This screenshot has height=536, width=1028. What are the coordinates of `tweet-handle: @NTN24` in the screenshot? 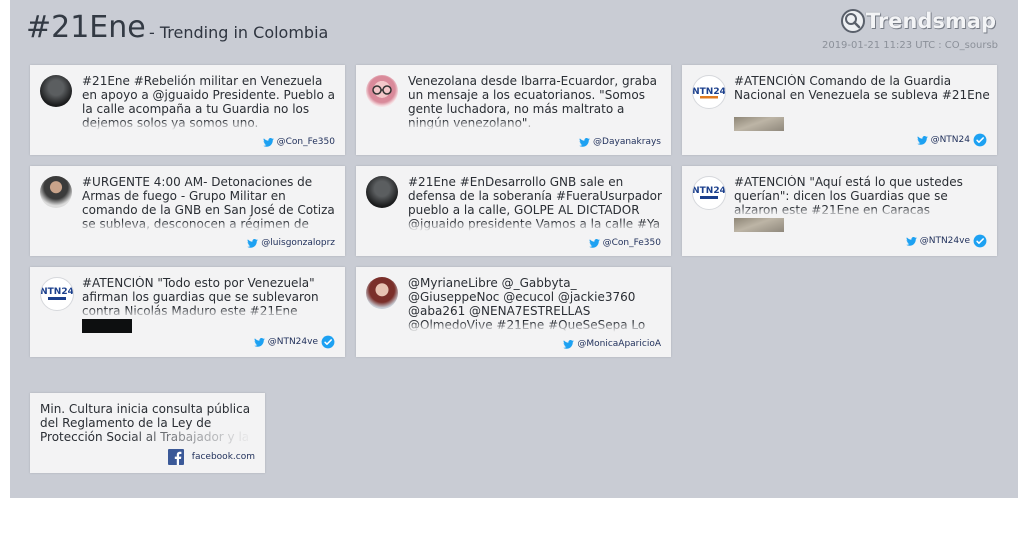 It's located at (950, 140).